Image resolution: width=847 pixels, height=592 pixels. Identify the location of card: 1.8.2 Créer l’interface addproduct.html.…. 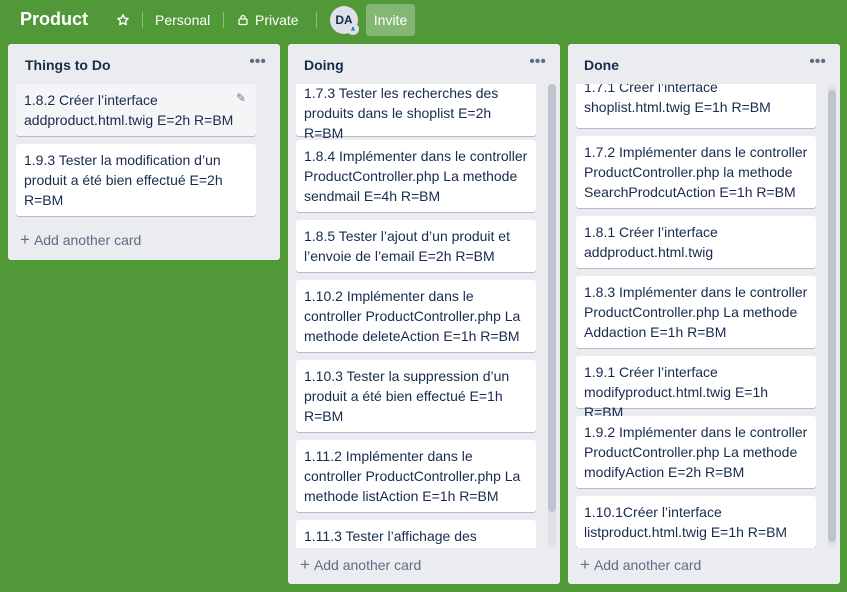
(136, 110).